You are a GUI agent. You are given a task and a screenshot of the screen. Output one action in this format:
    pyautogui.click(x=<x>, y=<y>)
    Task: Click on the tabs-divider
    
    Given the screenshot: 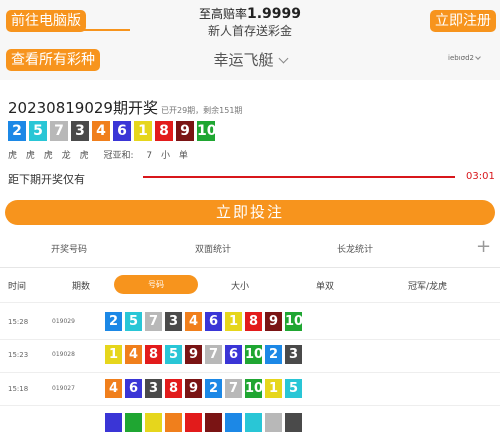 What is the action you would take?
    pyautogui.click(x=250, y=267)
    